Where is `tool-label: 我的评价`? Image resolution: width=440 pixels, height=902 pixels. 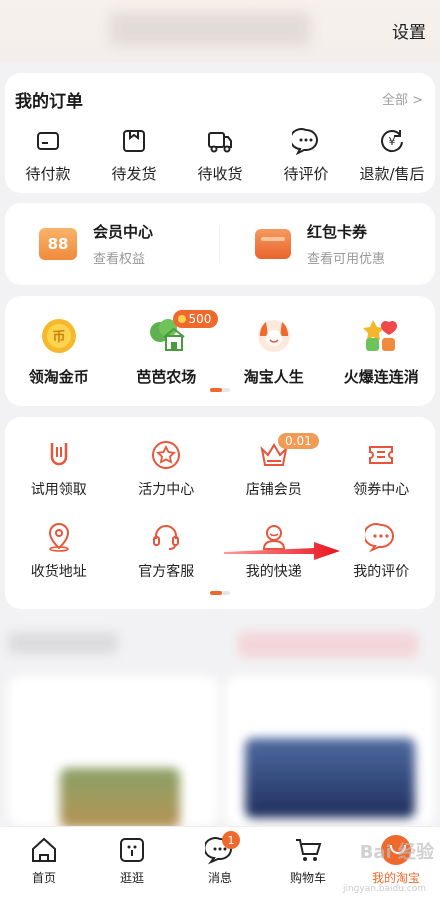 tool-label: 我的评价 is located at coordinates (381, 572).